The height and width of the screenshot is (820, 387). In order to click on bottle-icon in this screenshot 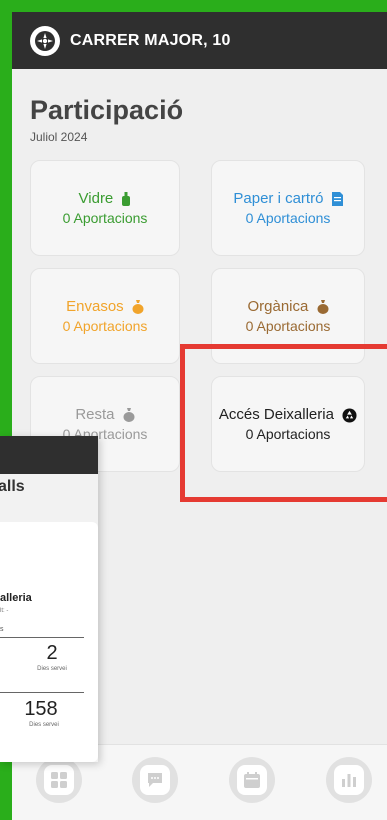, I will do `click(126, 199)`.